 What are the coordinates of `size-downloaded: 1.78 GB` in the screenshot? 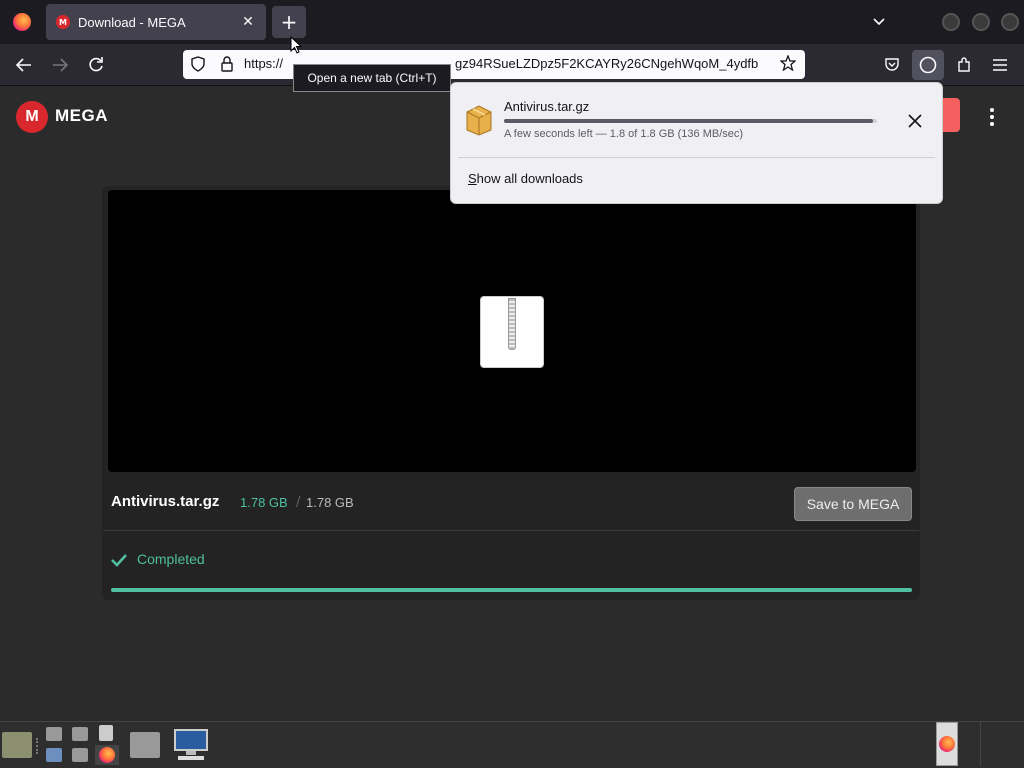 It's located at (264, 502).